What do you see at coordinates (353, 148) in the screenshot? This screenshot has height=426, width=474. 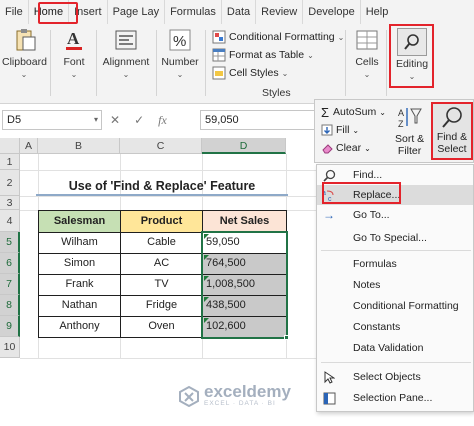 I see `clear-button: Clear ⌄` at bounding box center [353, 148].